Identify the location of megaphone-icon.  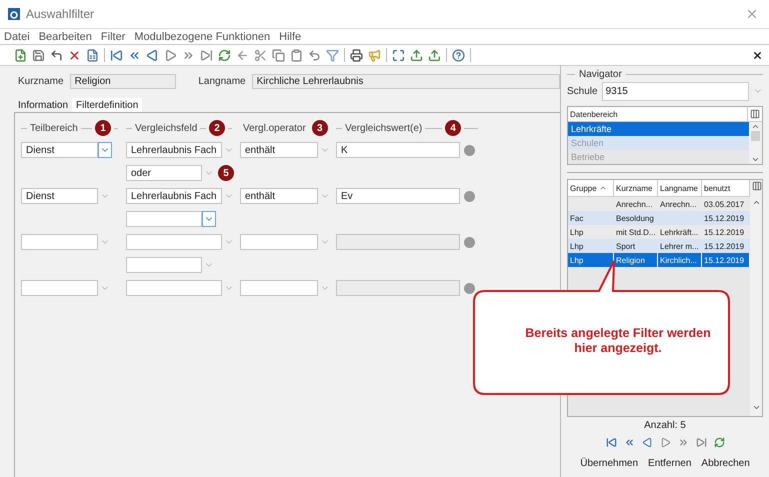
(374, 55).